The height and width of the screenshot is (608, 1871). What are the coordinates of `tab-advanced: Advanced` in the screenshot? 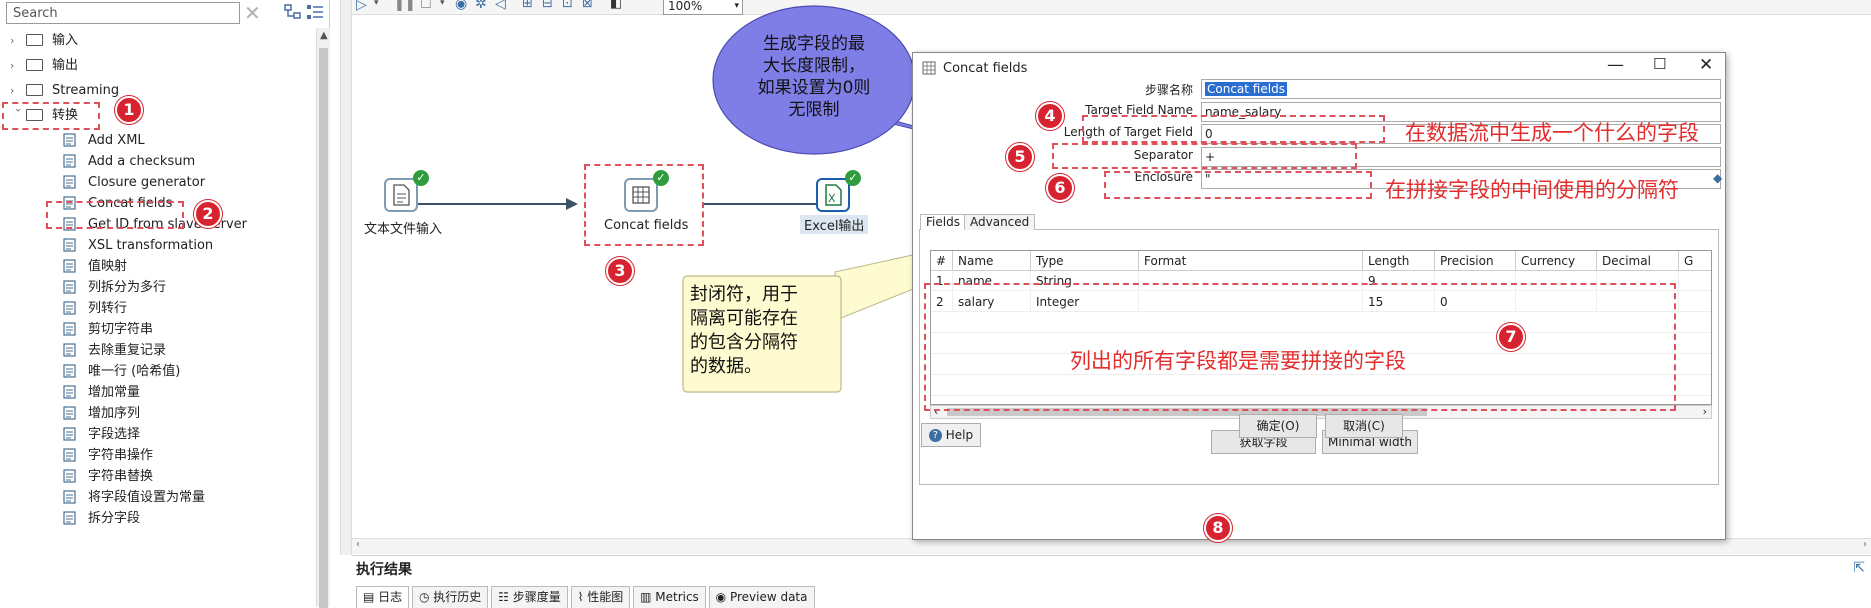 It's located at (1000, 222).